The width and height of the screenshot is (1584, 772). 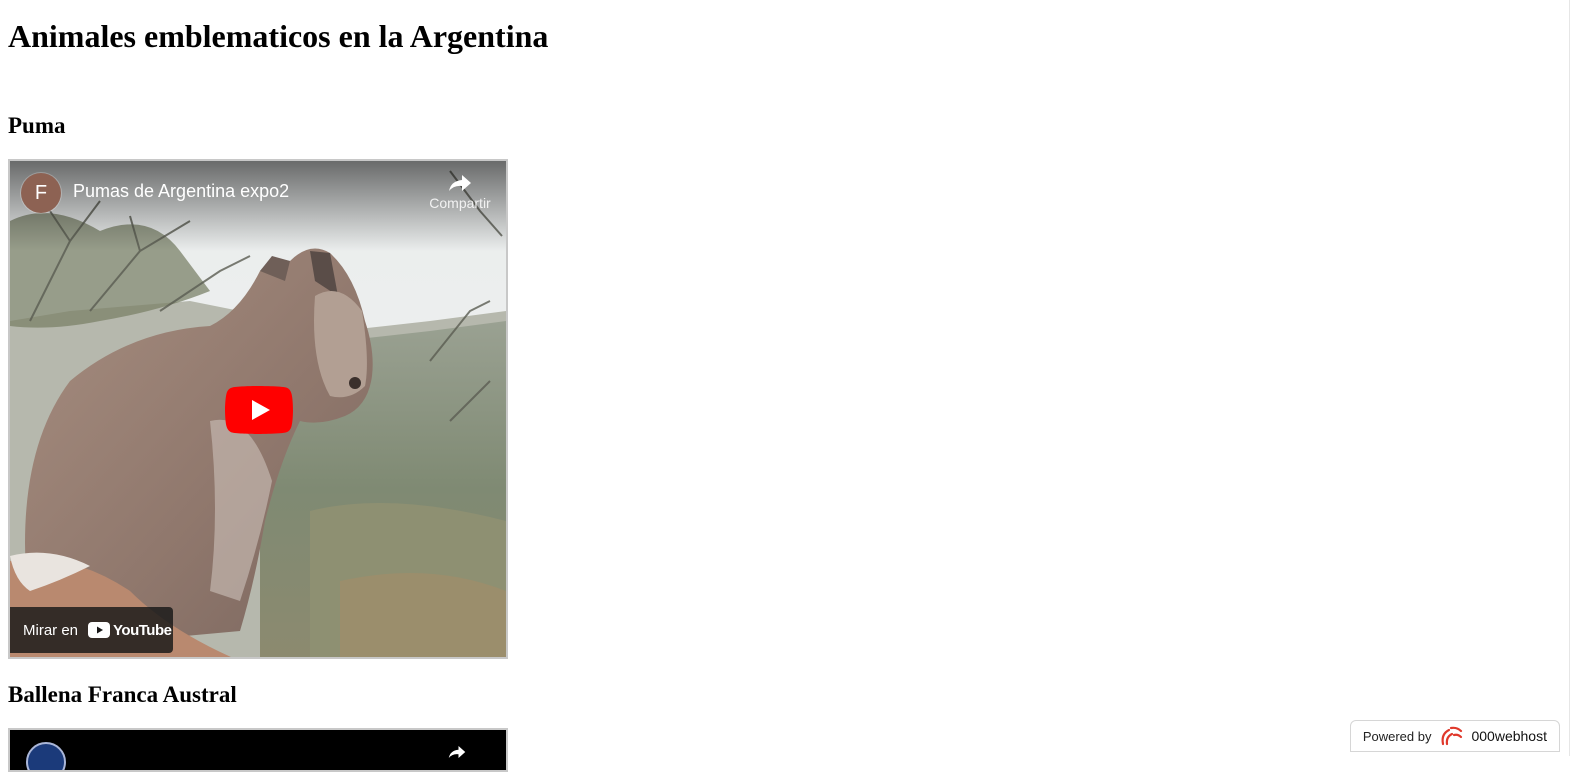 I want to click on youtube-logo: YouTube, so click(x=130, y=630).